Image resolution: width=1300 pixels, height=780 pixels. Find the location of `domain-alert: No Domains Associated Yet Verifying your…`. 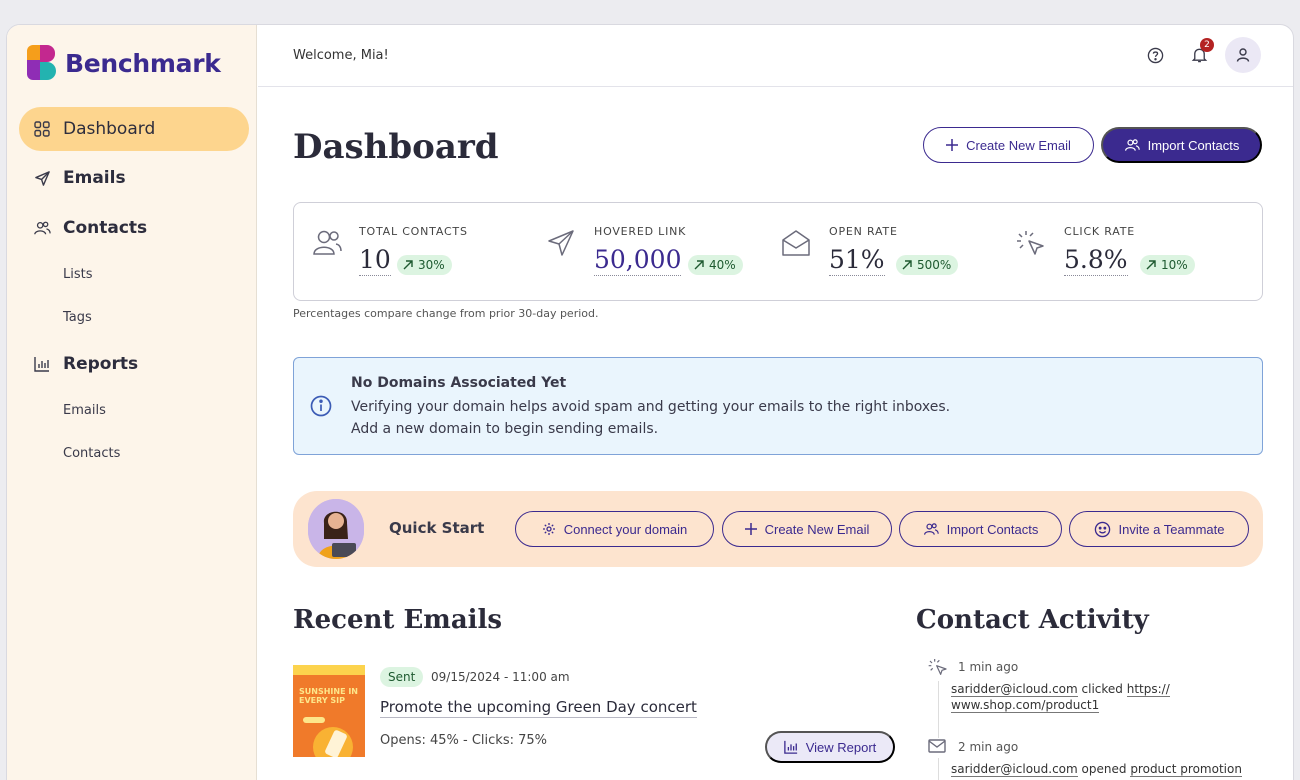

domain-alert: No Domains Associated Yet Verifying your… is located at coordinates (778, 406).